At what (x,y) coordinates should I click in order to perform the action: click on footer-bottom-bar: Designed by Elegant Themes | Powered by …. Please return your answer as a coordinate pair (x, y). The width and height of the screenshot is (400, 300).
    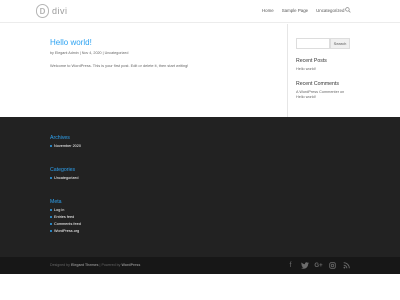
    Looking at the image, I should click on (200, 265).